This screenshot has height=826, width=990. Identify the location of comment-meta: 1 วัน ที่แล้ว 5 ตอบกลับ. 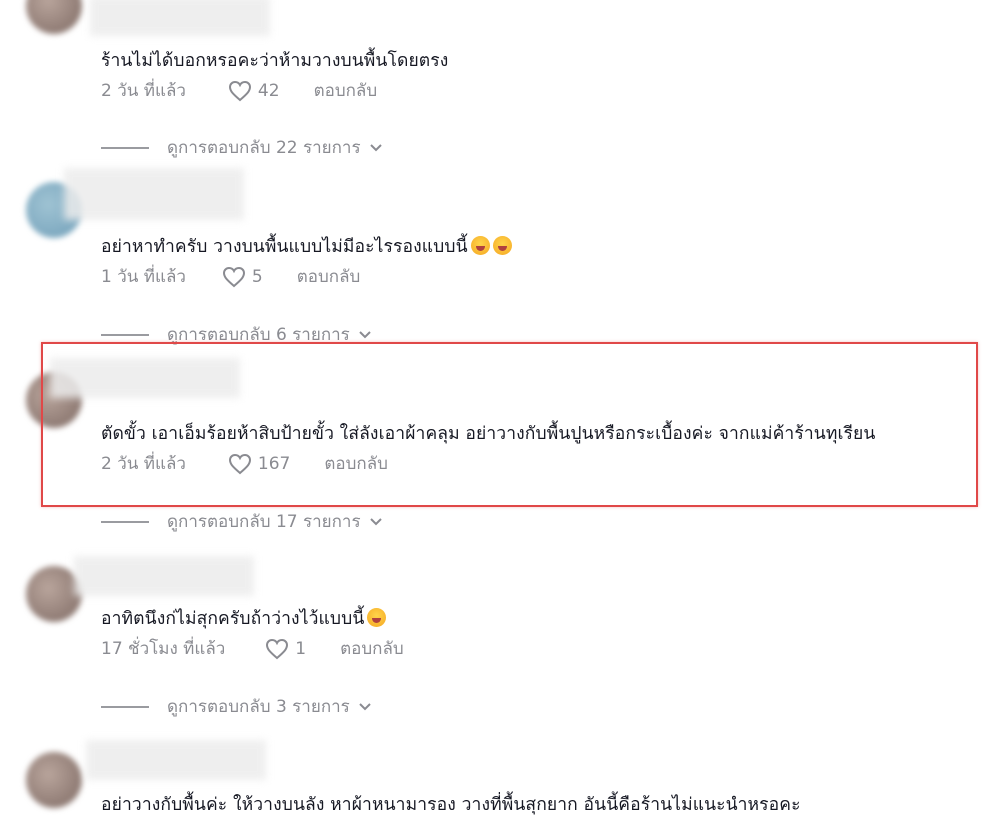
(230, 276).